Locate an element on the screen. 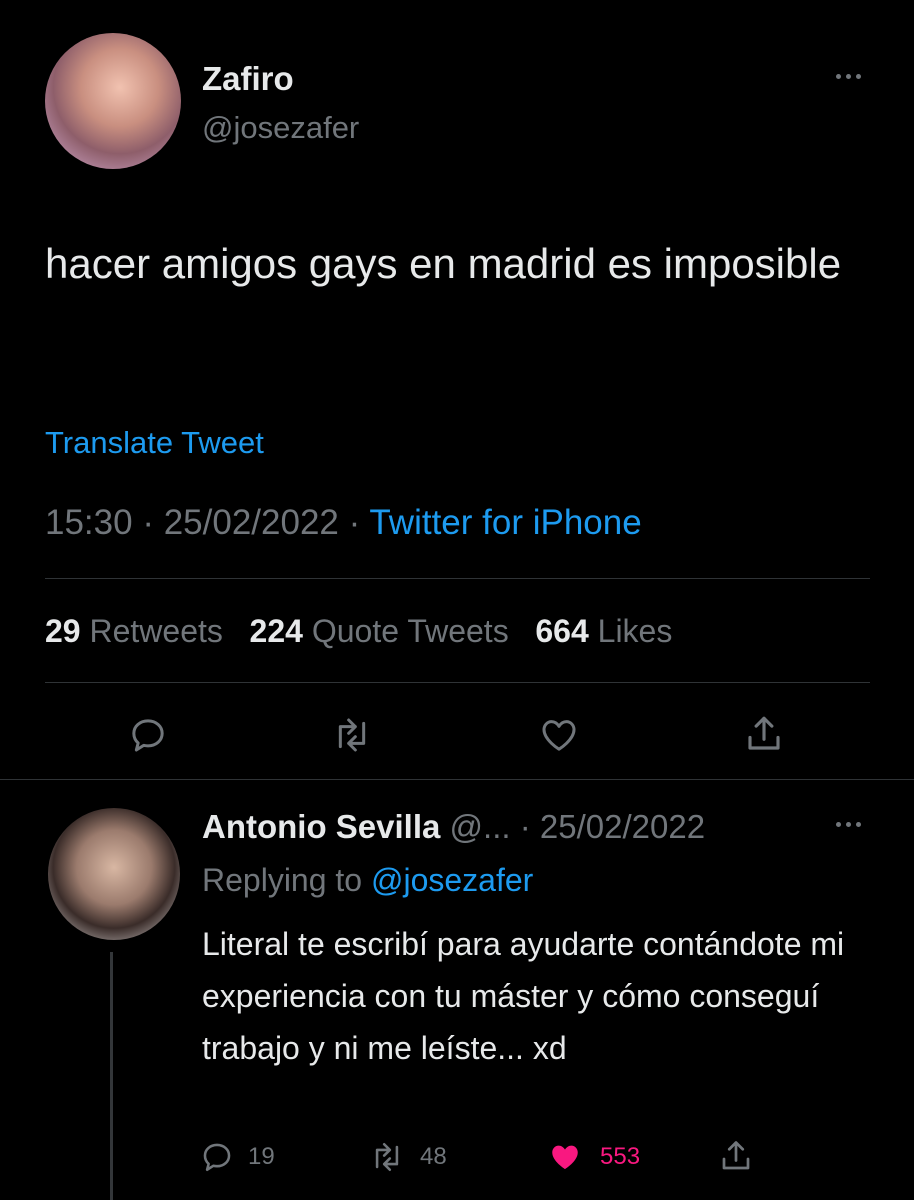  author-name: Zafiro is located at coordinates (248, 79).